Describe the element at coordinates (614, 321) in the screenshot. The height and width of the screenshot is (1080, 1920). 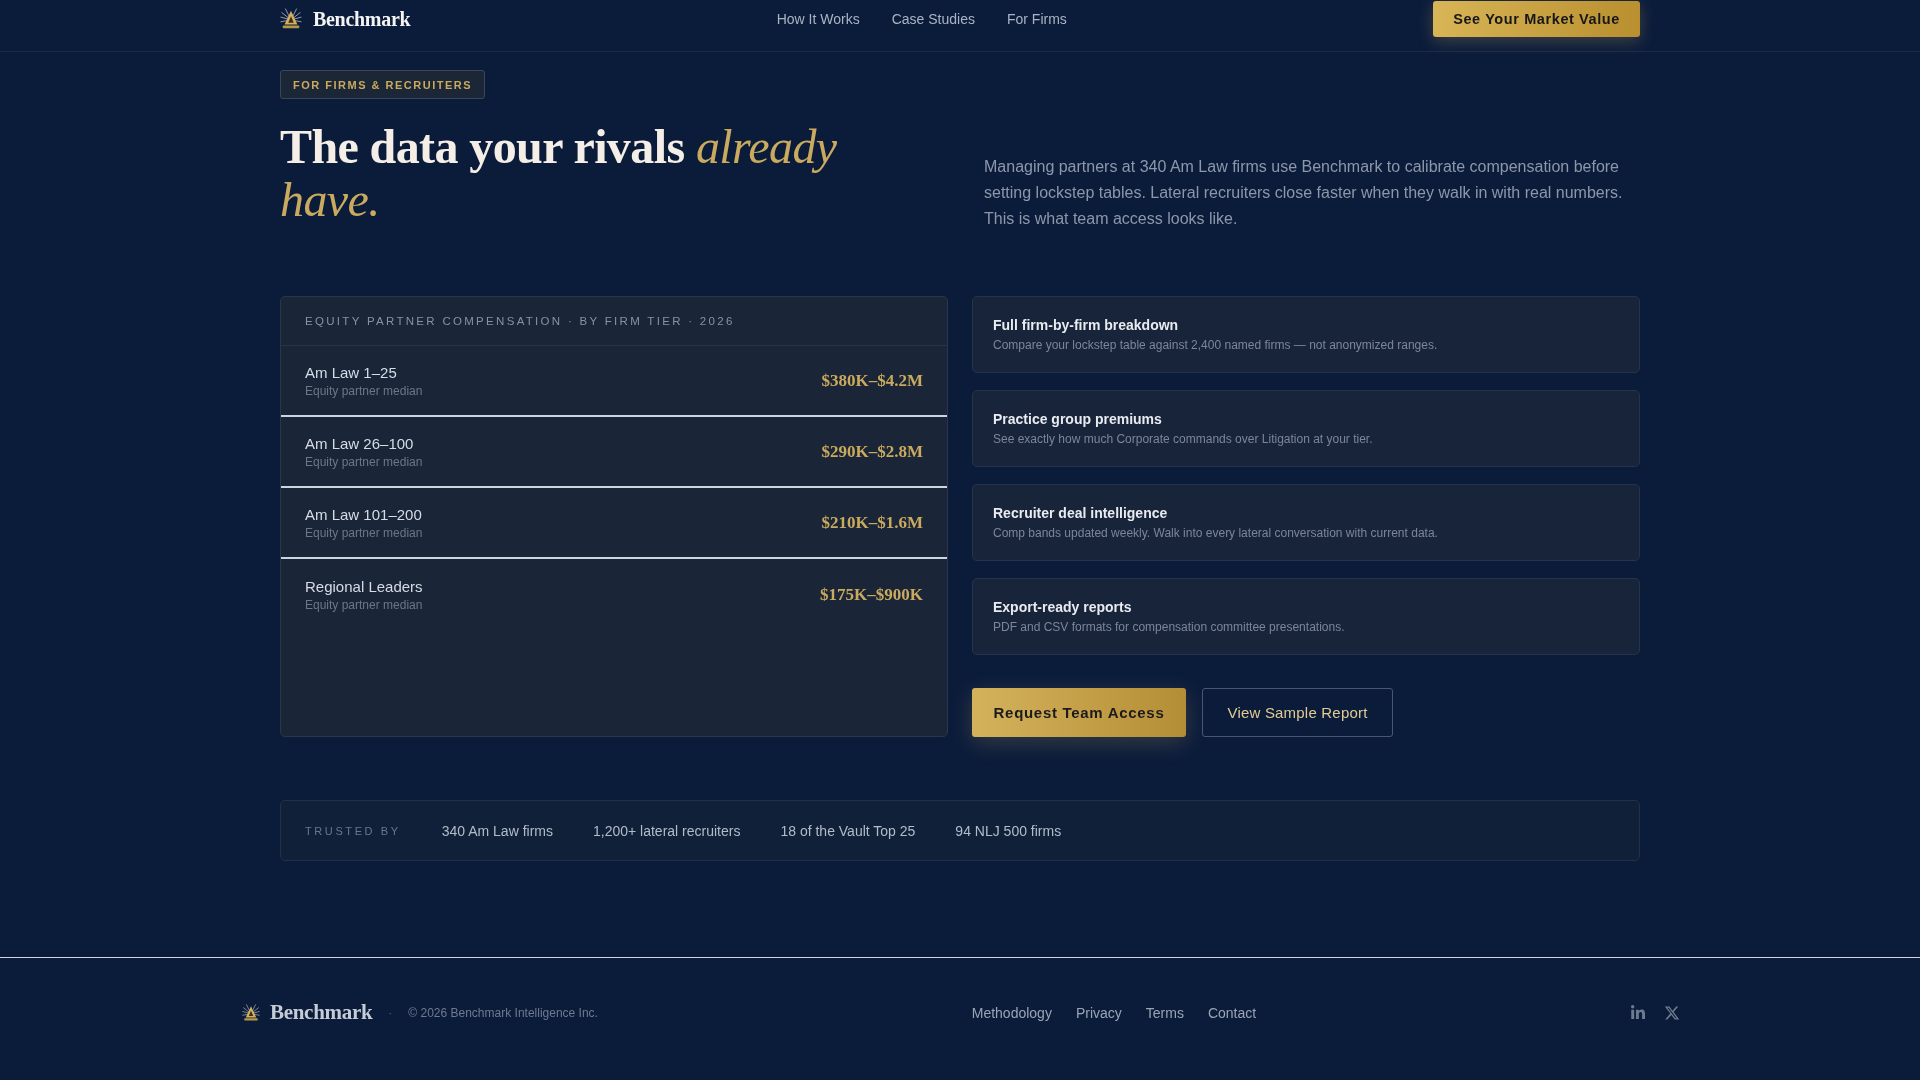
I see `table-title: EQUITY PARTNER COMPENSATION · BY FIRM TIER · 2026` at that location.